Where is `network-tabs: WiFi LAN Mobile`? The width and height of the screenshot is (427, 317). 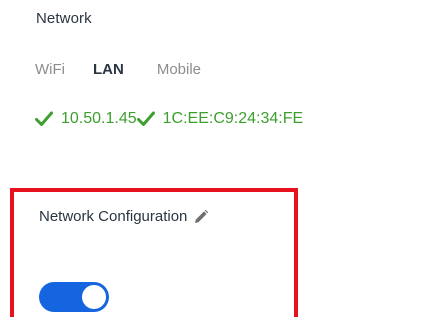 network-tabs: WiFi LAN Mobile is located at coordinates (118, 69).